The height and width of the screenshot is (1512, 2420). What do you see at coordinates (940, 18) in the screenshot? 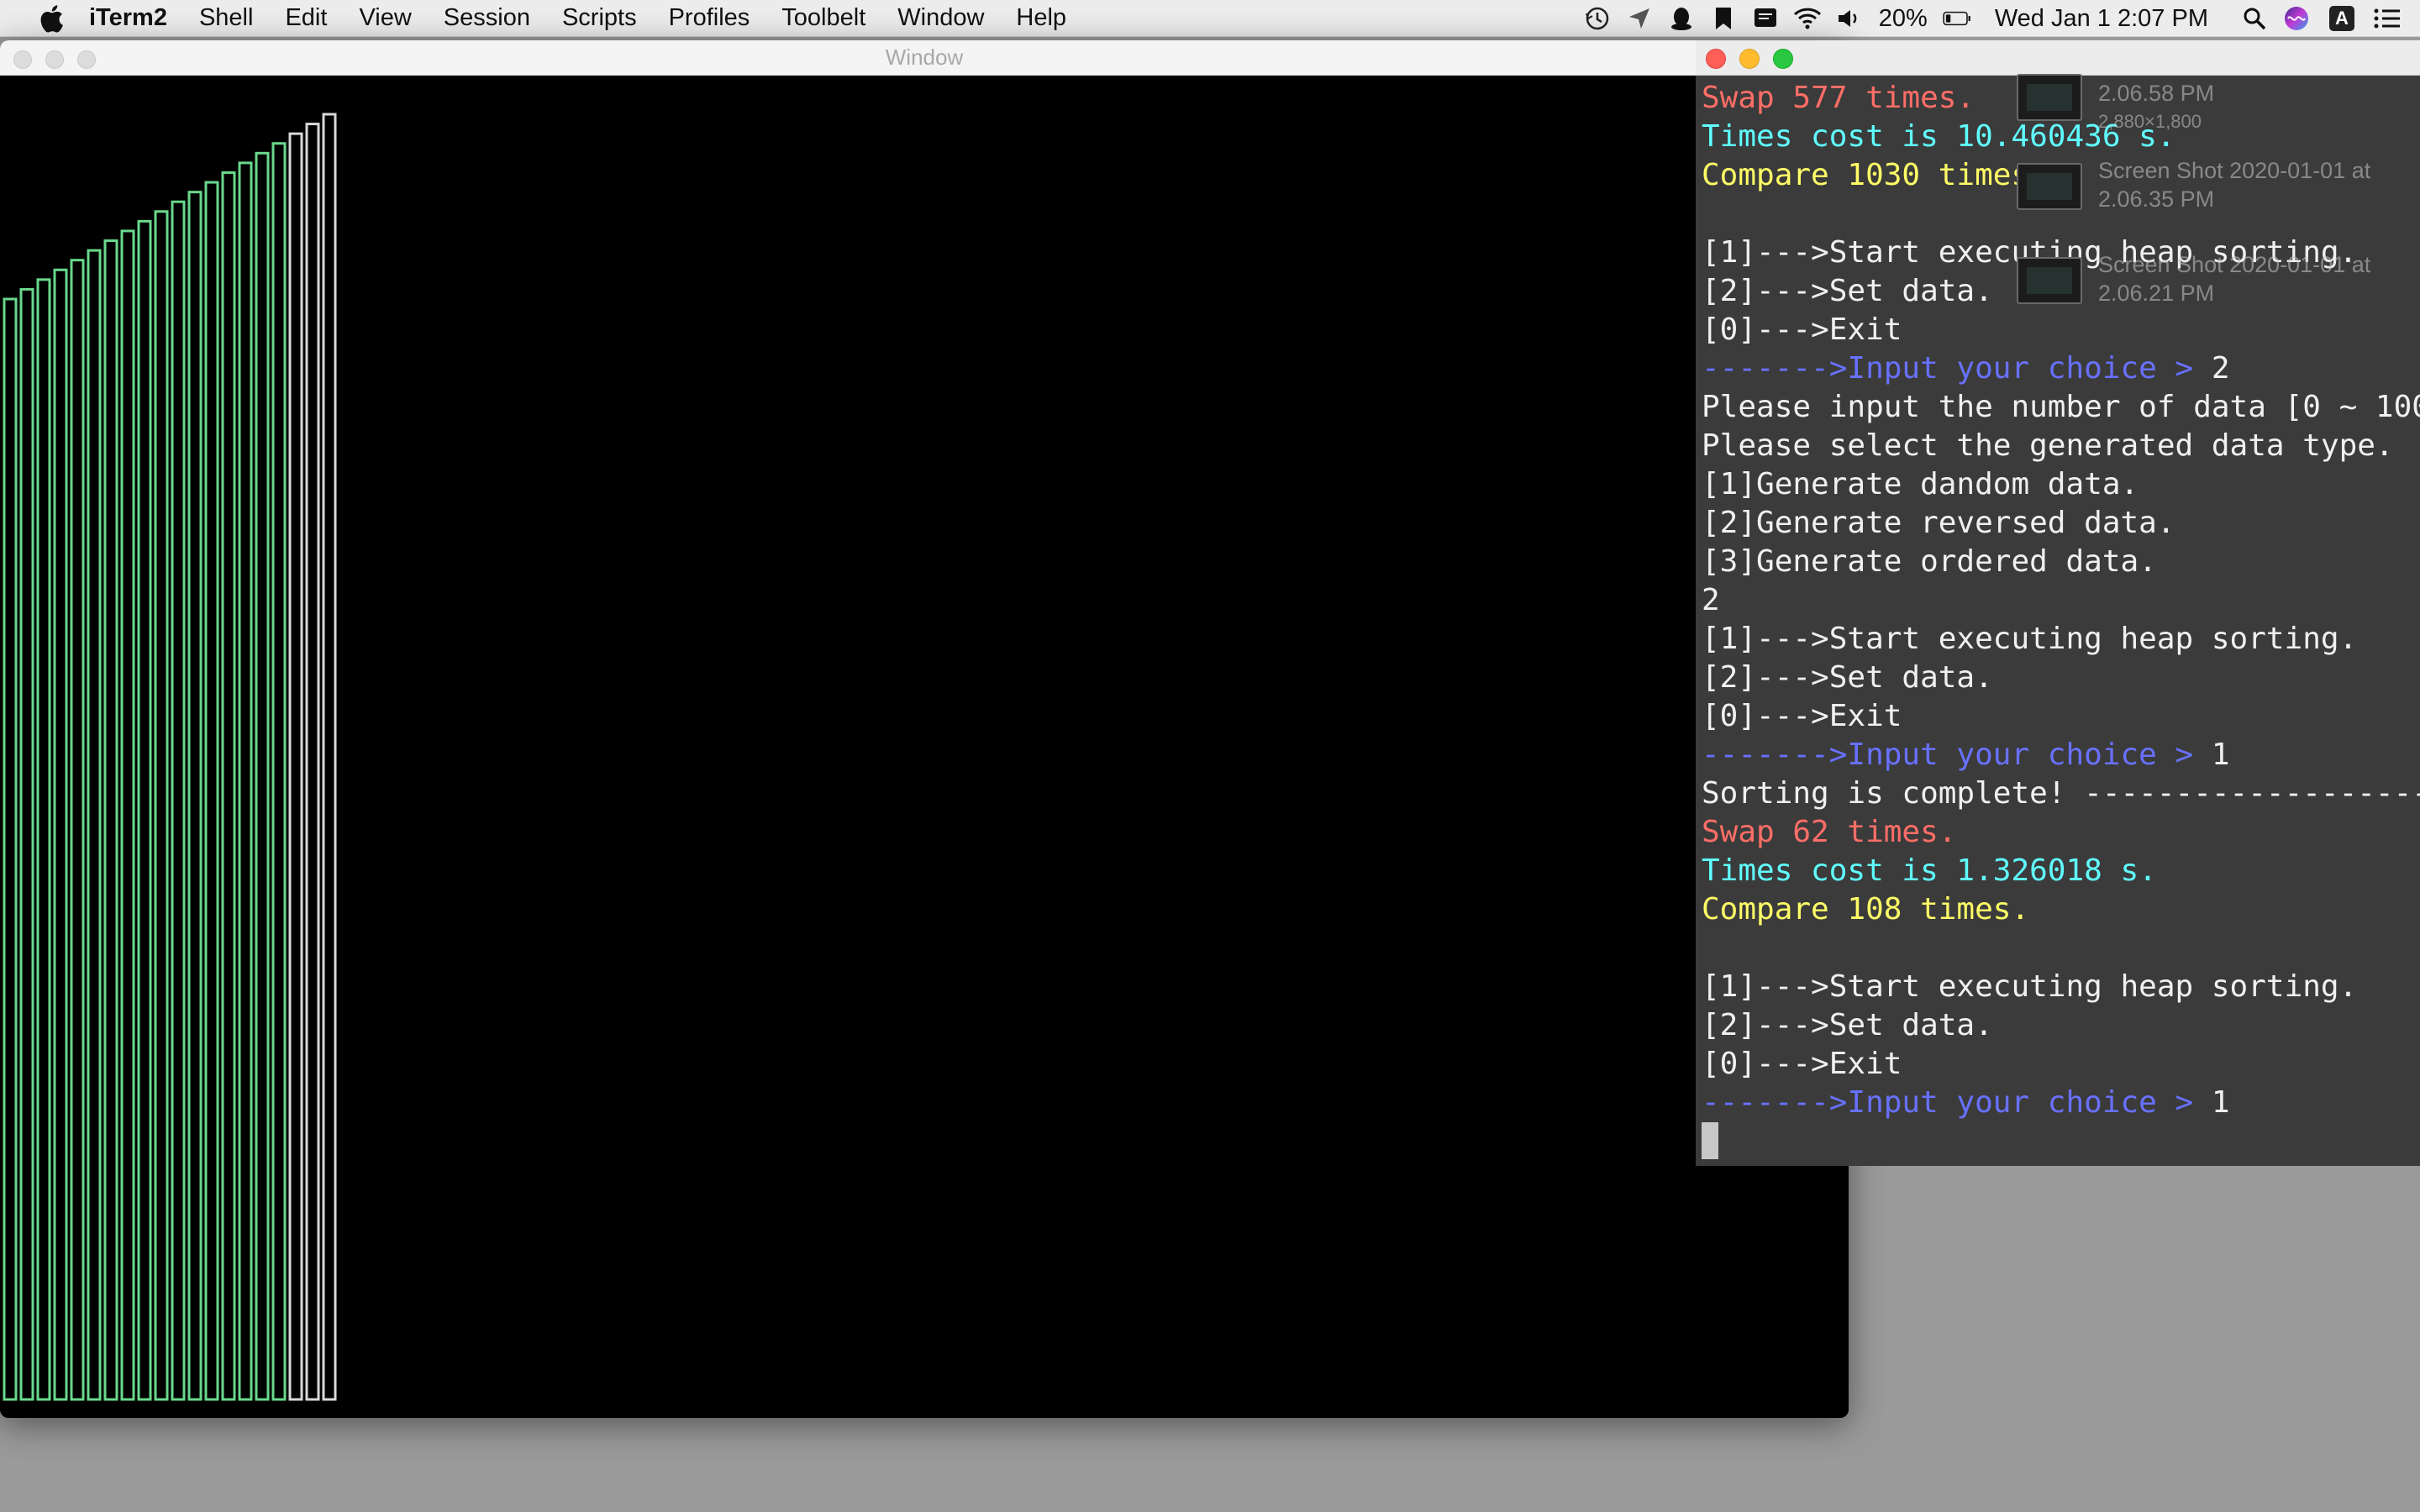
I see `menu-window: Window` at bounding box center [940, 18].